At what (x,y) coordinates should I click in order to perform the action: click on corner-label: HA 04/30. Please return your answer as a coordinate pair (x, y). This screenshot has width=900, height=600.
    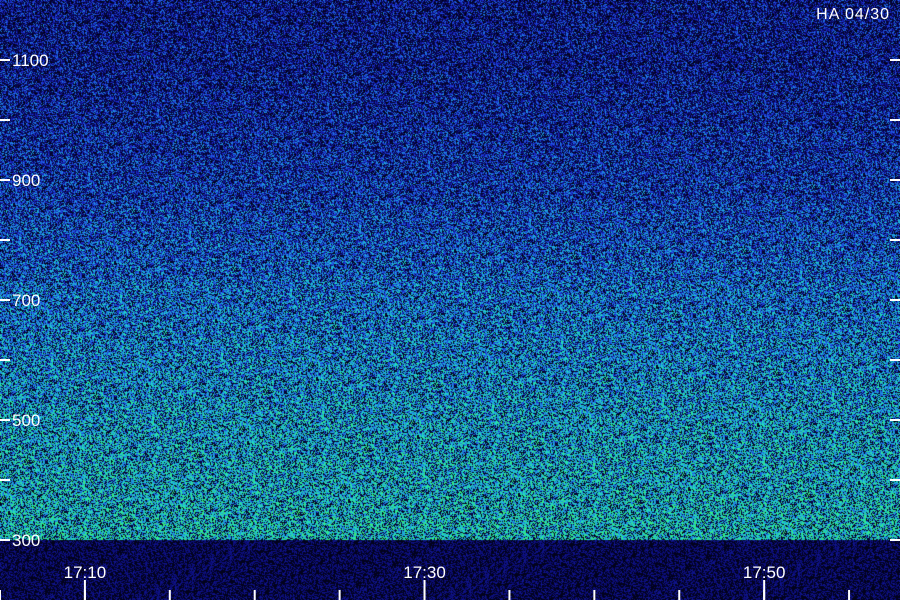
    Looking at the image, I should click on (853, 14).